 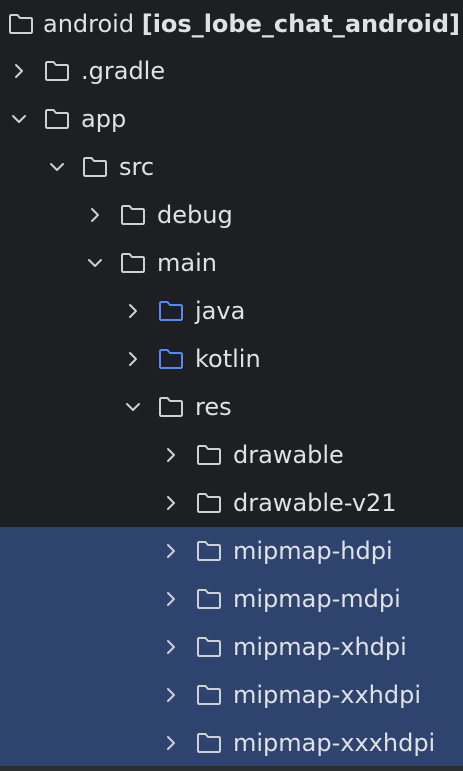 What do you see at coordinates (231, 455) in the screenshot?
I see `tree-node-drawable: drawable` at bounding box center [231, 455].